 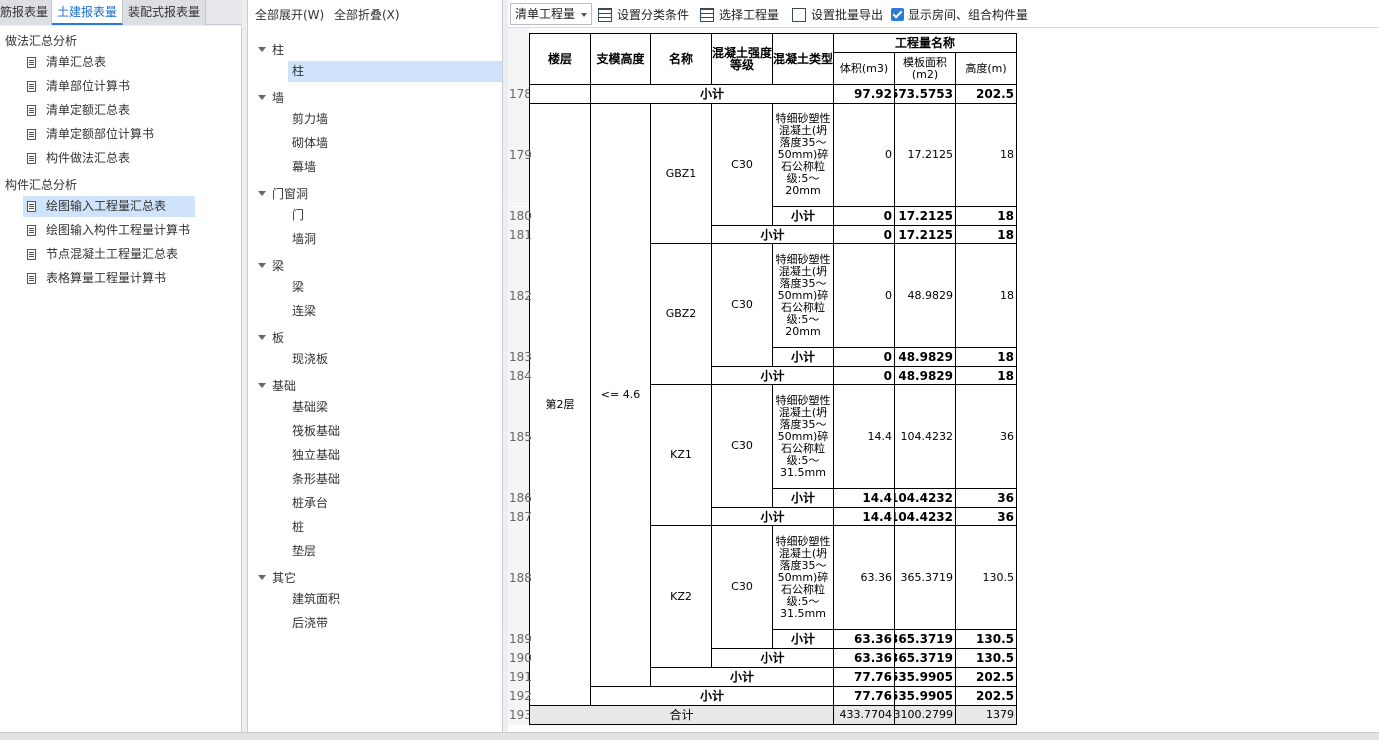 What do you see at coordinates (41, 40) in the screenshot?
I see `group-method-summary: 做法汇总分析` at bounding box center [41, 40].